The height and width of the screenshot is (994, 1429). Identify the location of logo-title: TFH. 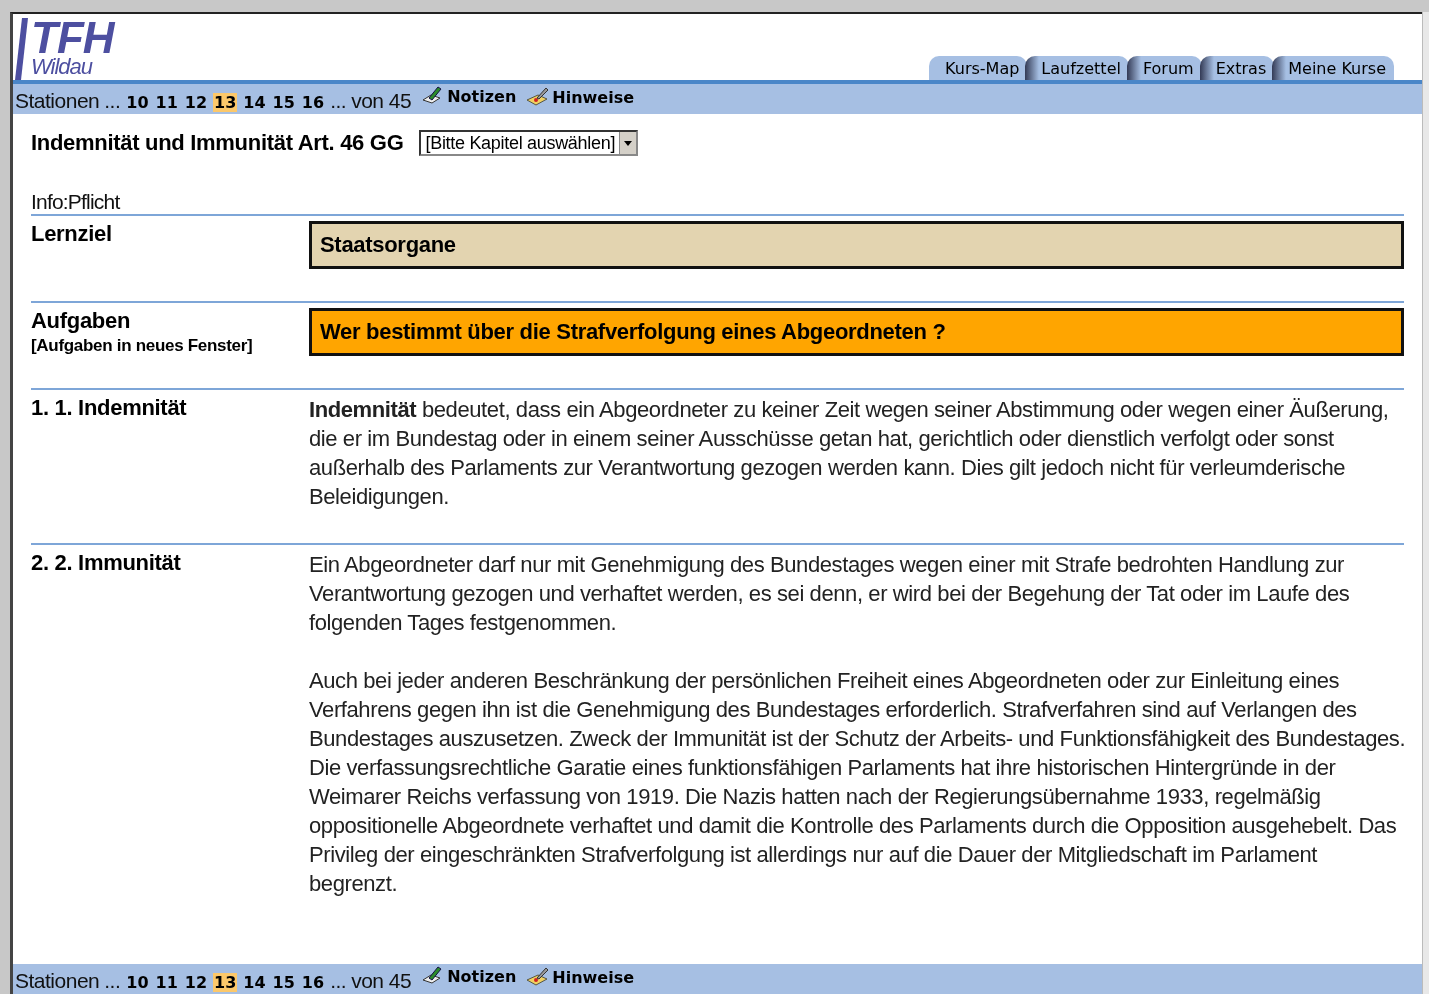
(72, 38).